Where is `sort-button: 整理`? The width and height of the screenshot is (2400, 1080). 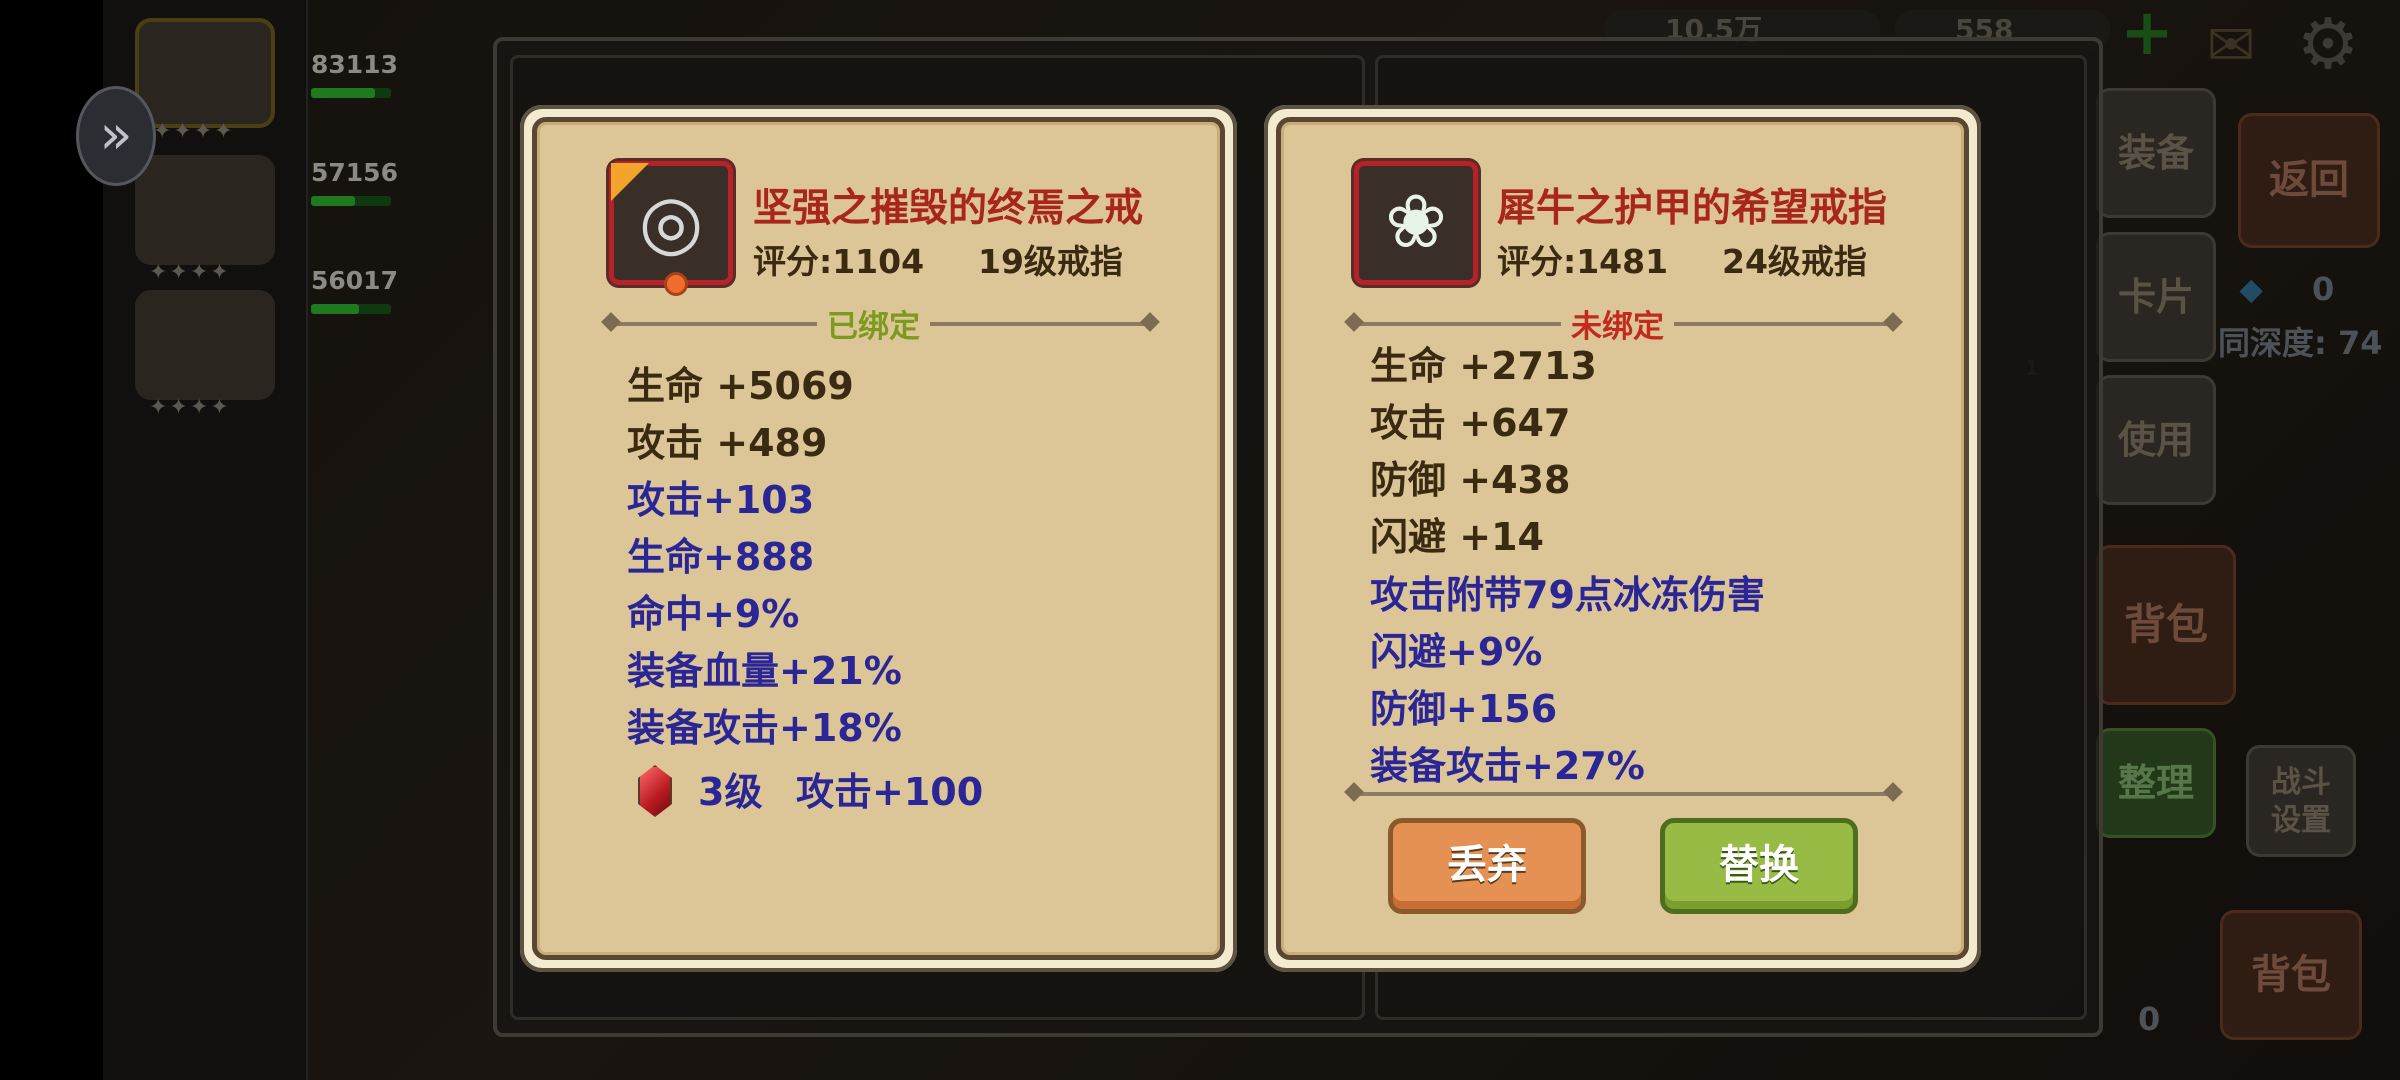
sort-button: 整理 is located at coordinates (2156, 783).